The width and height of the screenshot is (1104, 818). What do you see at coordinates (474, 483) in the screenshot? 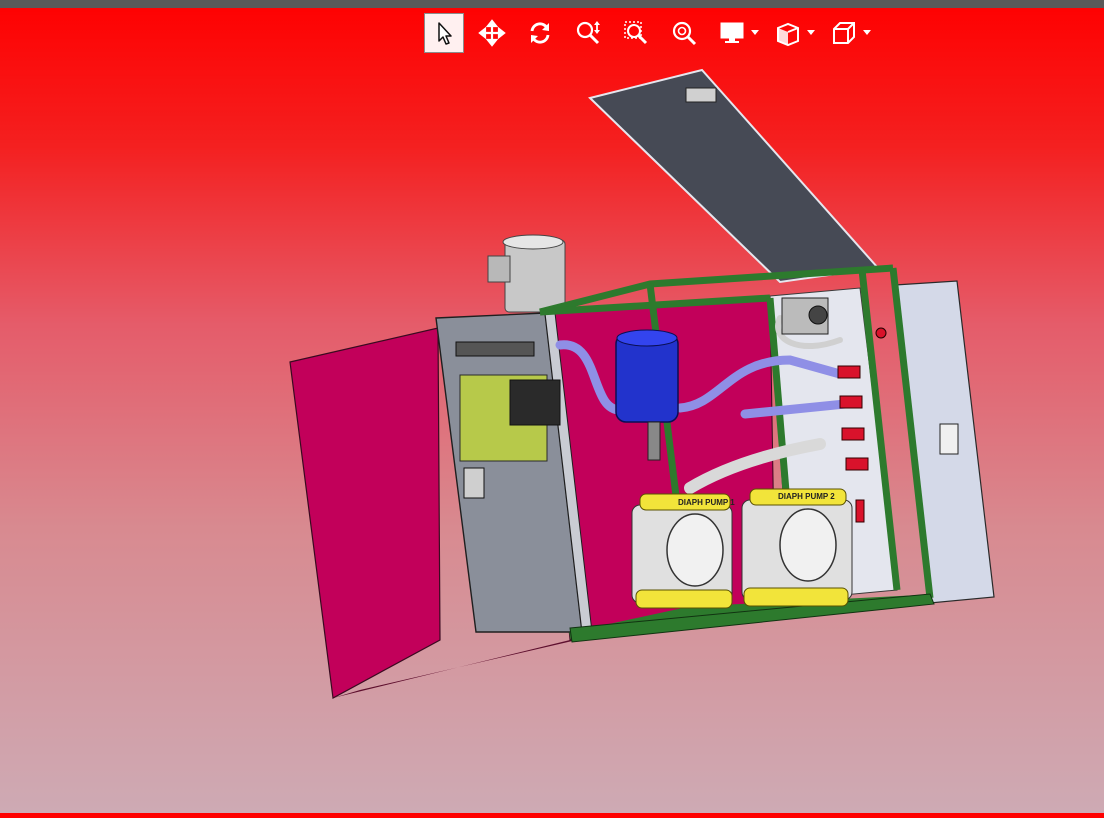
I see `door-handle` at bounding box center [474, 483].